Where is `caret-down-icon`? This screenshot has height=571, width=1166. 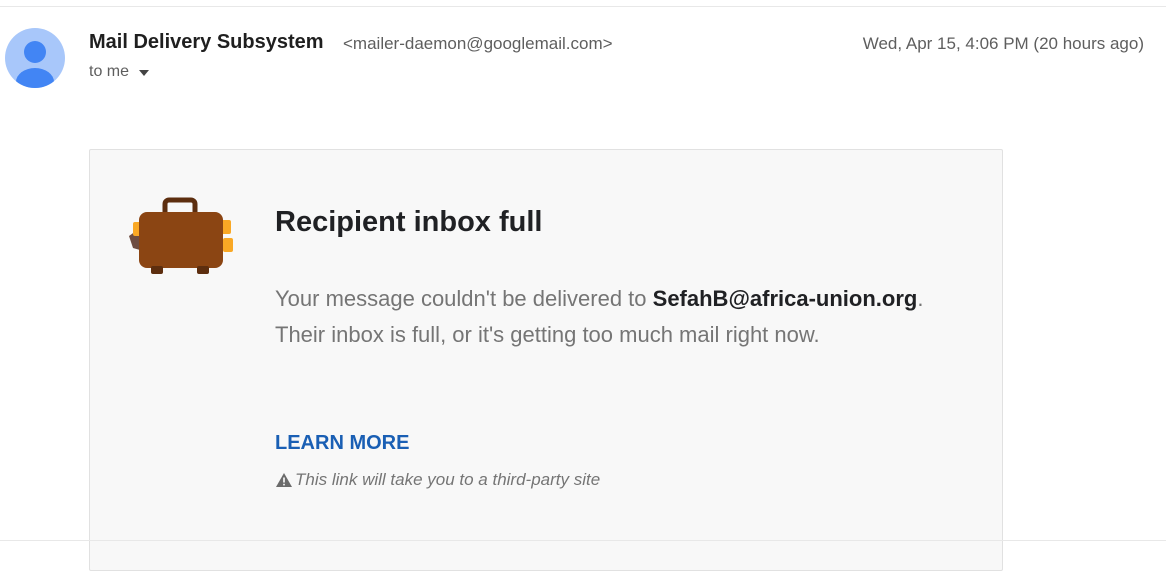
caret-down-icon is located at coordinates (144, 73).